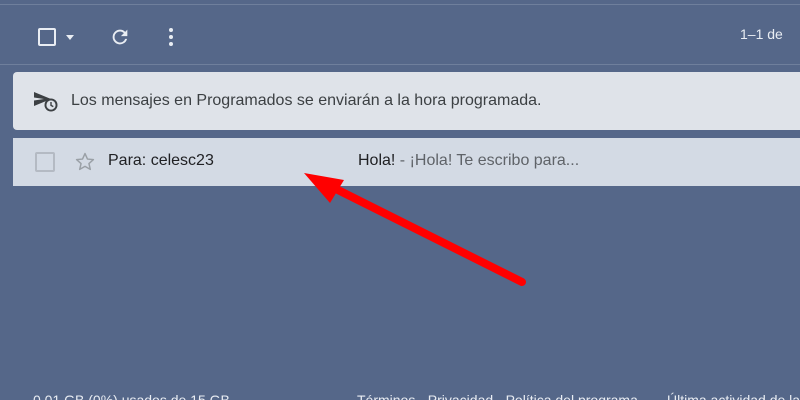  I want to click on row-checkbox, so click(45, 162).